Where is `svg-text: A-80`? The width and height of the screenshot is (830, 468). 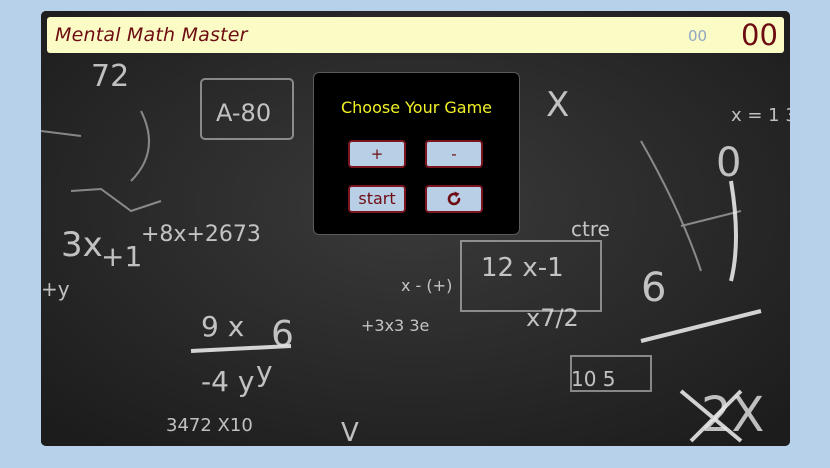 svg-text: A-80 is located at coordinates (243, 113).